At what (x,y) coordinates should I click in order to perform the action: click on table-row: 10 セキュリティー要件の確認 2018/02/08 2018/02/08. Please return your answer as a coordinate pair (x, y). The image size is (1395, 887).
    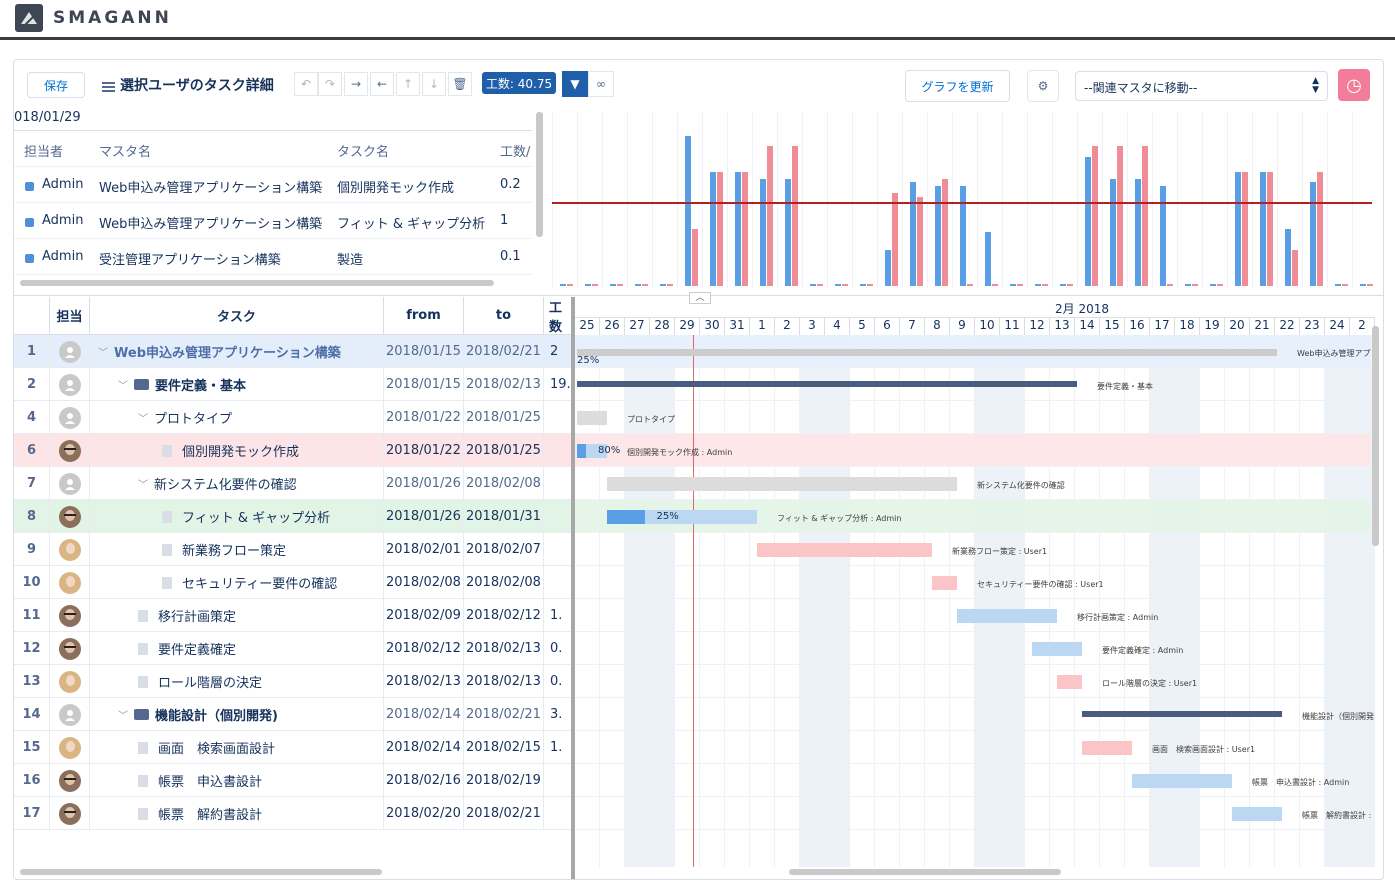
    Looking at the image, I should click on (293, 582).